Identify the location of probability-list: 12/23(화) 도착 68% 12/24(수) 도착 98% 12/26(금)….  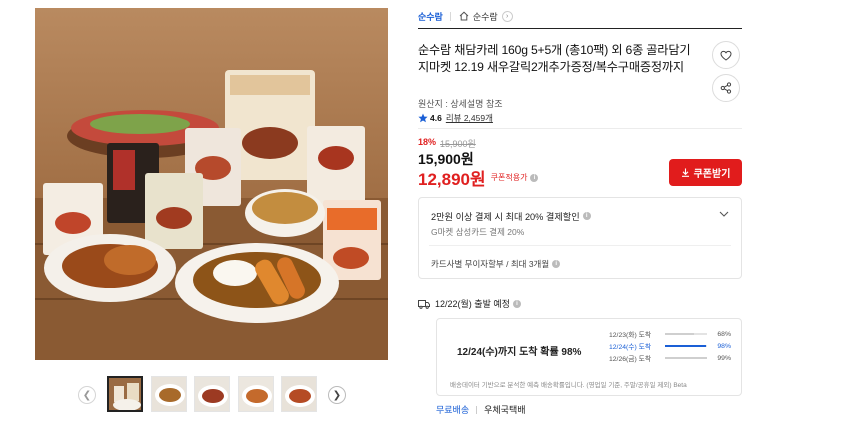
(671, 346).